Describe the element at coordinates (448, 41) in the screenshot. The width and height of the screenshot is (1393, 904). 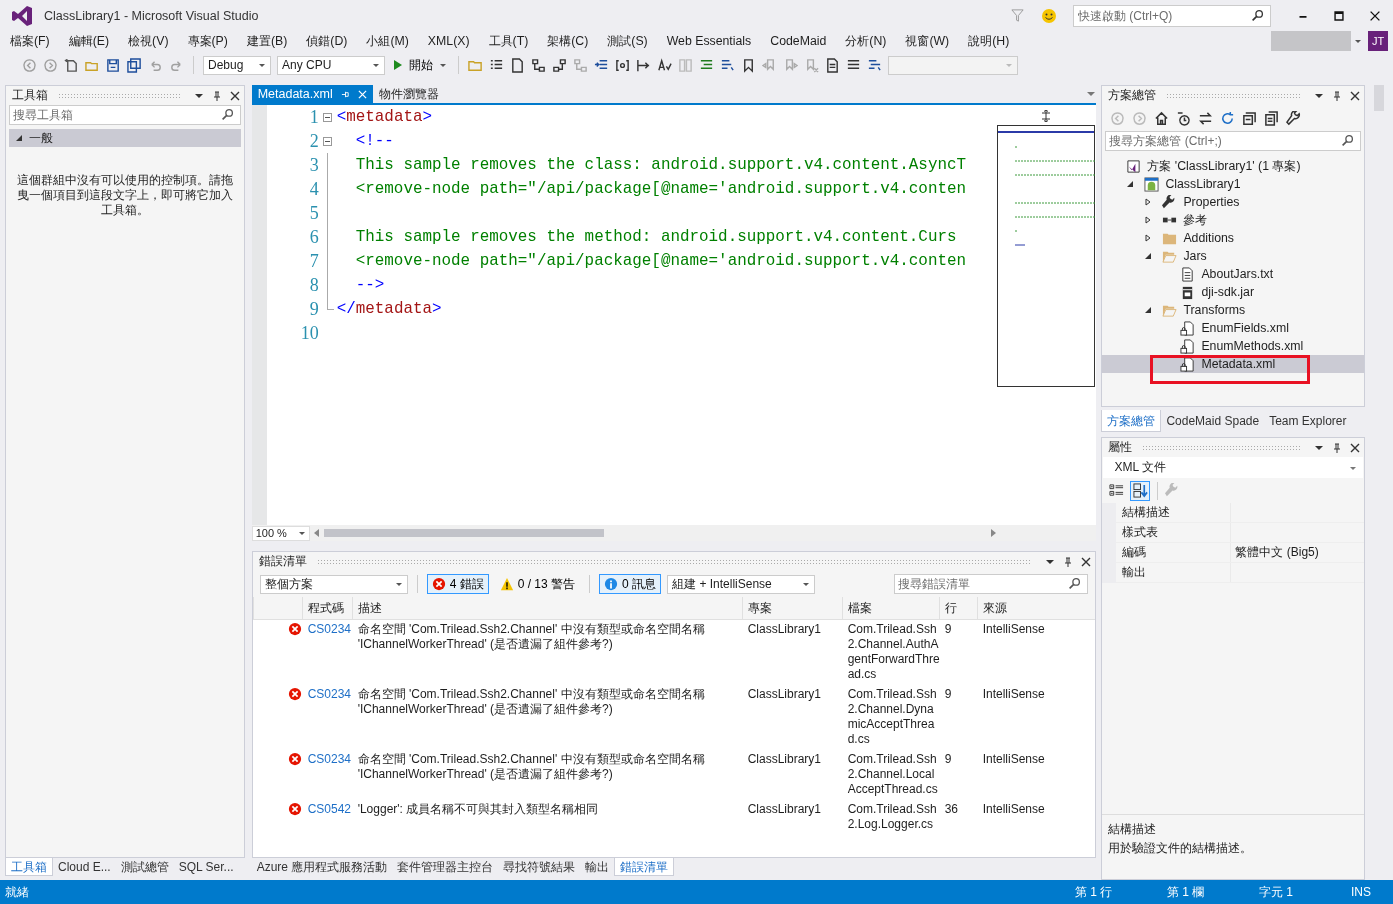
I see `menu-item: XML(X)` at that location.